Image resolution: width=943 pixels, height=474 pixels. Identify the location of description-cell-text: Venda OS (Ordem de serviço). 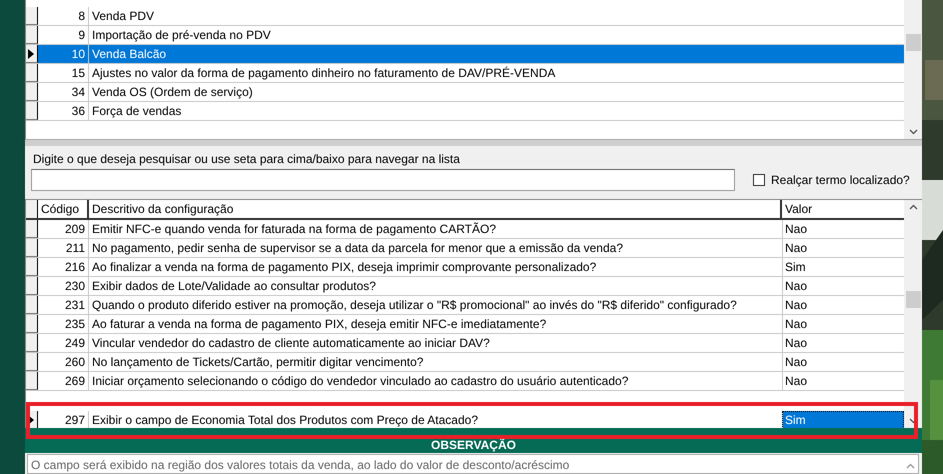
(172, 92).